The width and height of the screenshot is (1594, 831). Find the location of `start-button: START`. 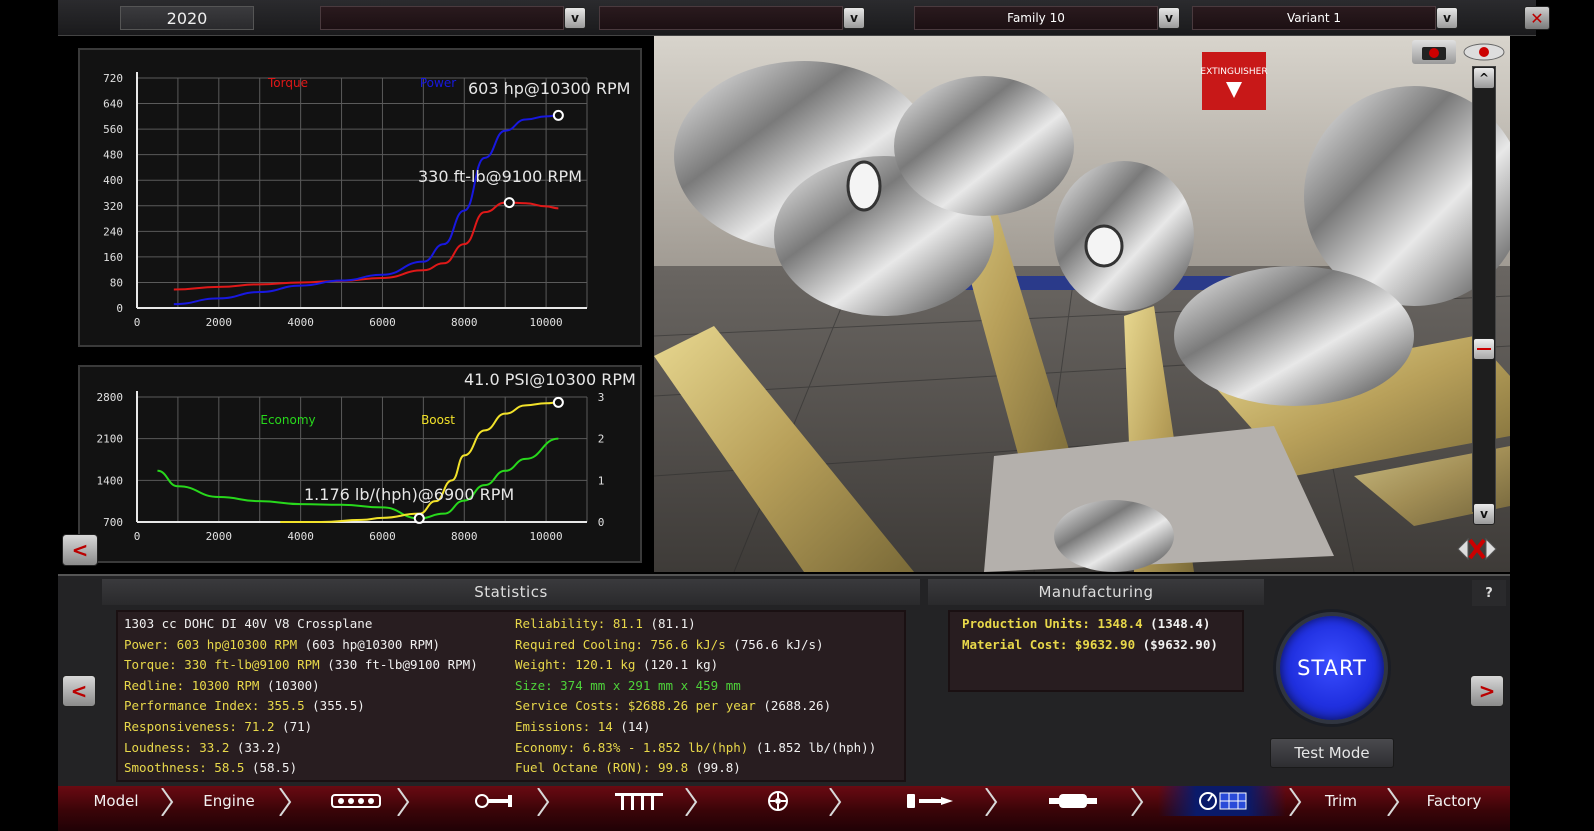

start-button: START is located at coordinates (1332, 668).